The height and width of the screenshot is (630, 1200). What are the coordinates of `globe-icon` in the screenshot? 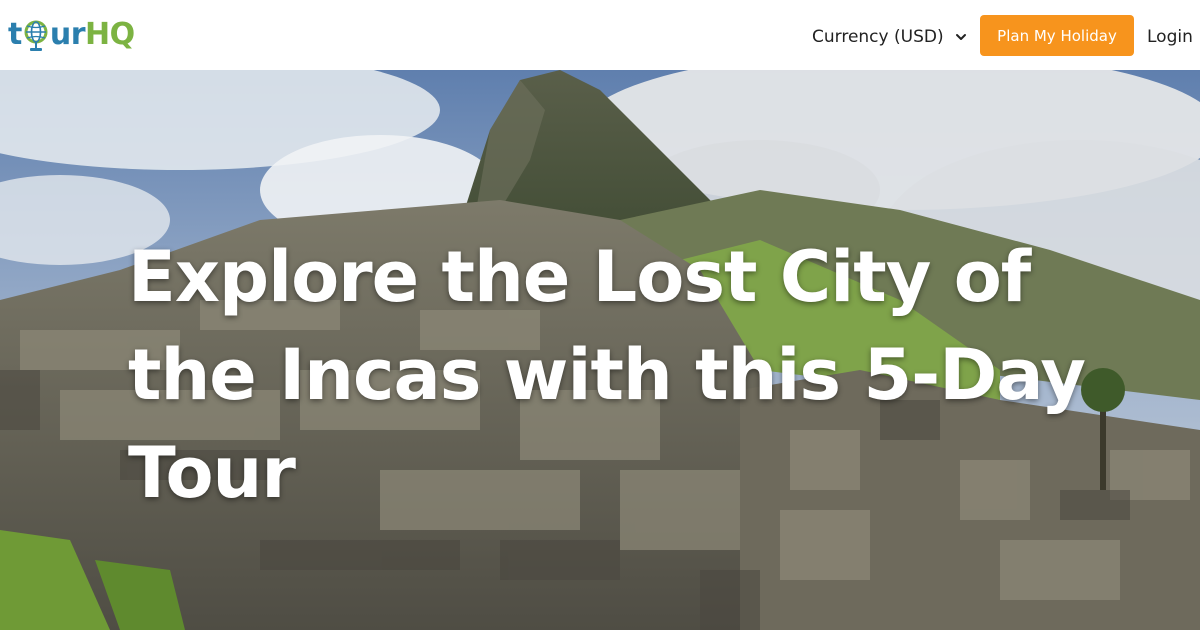 It's located at (36, 34).